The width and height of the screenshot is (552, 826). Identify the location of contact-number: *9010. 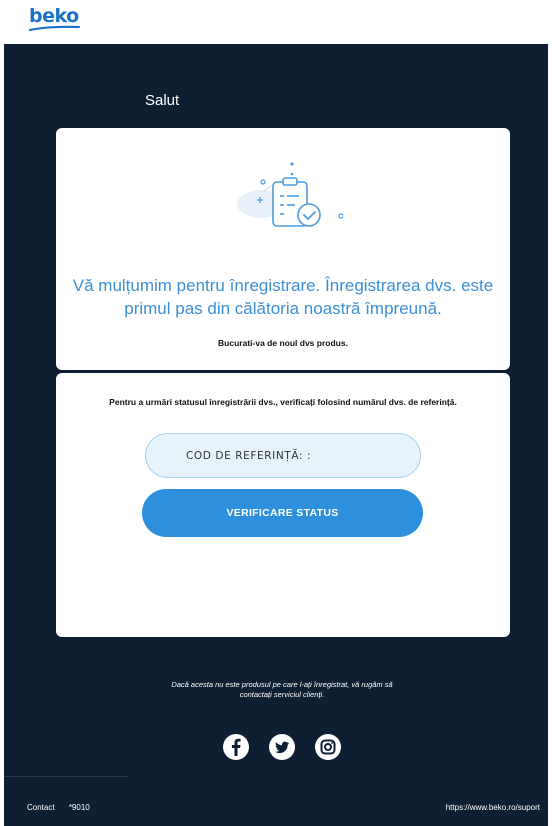
(79, 807).